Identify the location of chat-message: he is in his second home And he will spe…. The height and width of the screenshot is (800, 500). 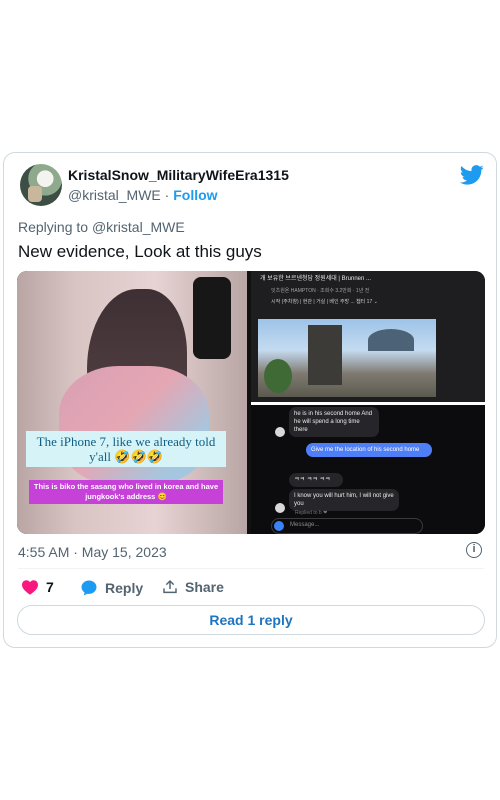
(334, 422).